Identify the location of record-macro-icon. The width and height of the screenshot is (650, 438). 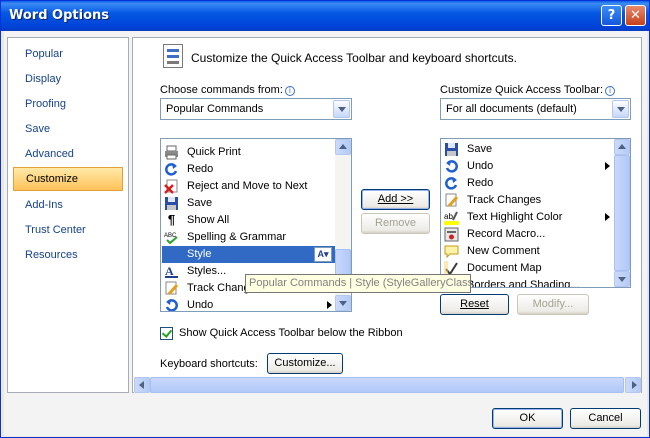
(451, 234).